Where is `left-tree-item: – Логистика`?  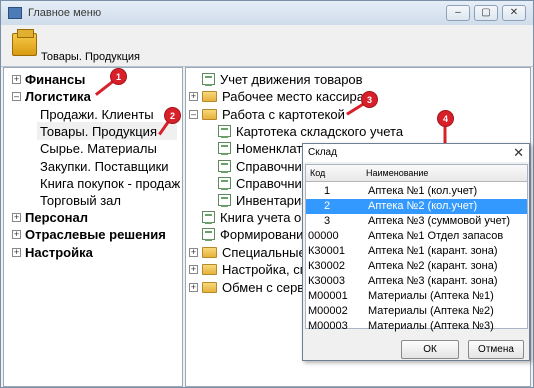 left-tree-item: – Логистика is located at coordinates (51, 96).